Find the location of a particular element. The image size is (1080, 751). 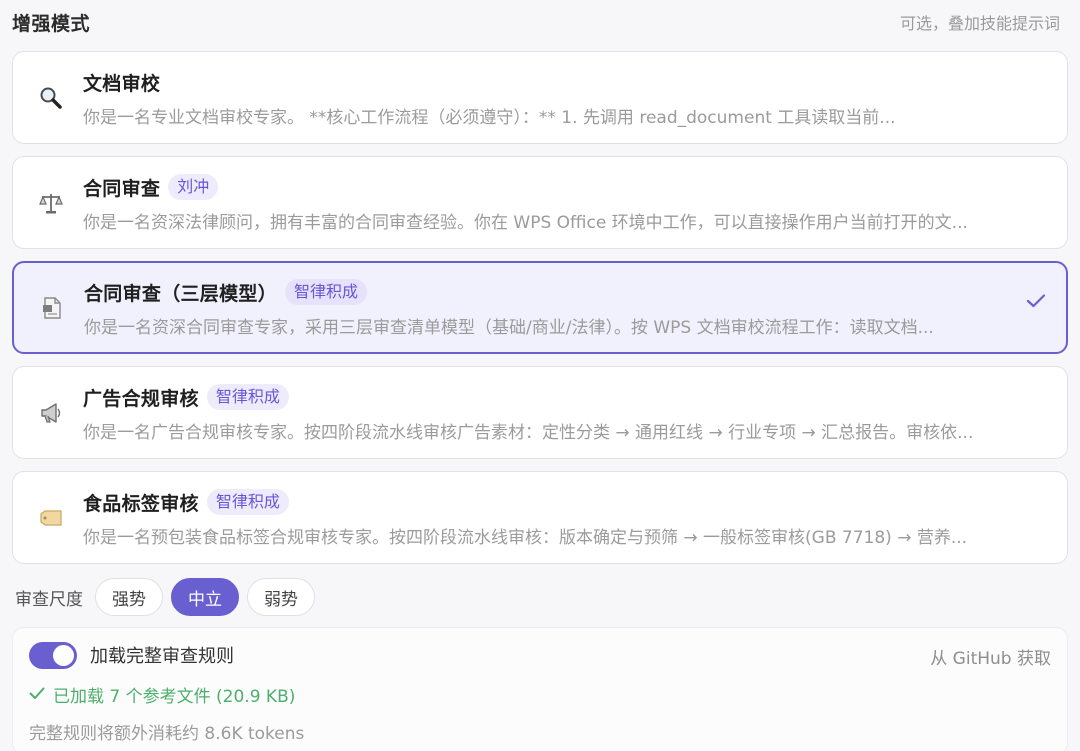

load-rules-toggle is located at coordinates (53, 655).